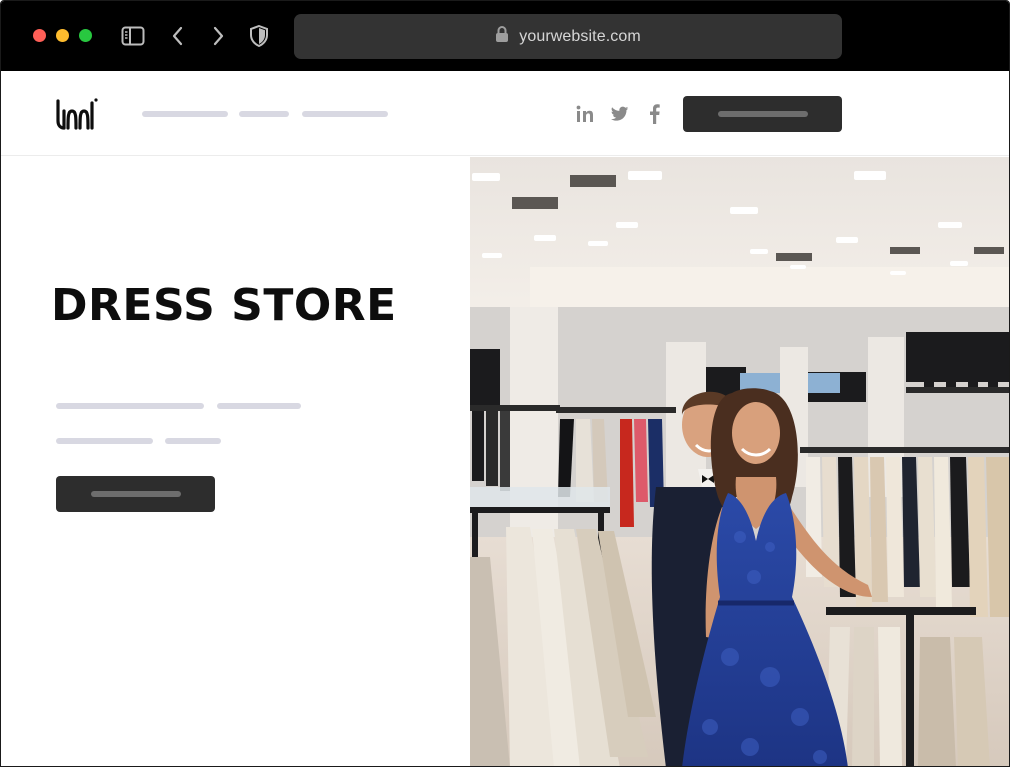 The height and width of the screenshot is (767, 1010). I want to click on zoom-window-button, so click(85, 35).